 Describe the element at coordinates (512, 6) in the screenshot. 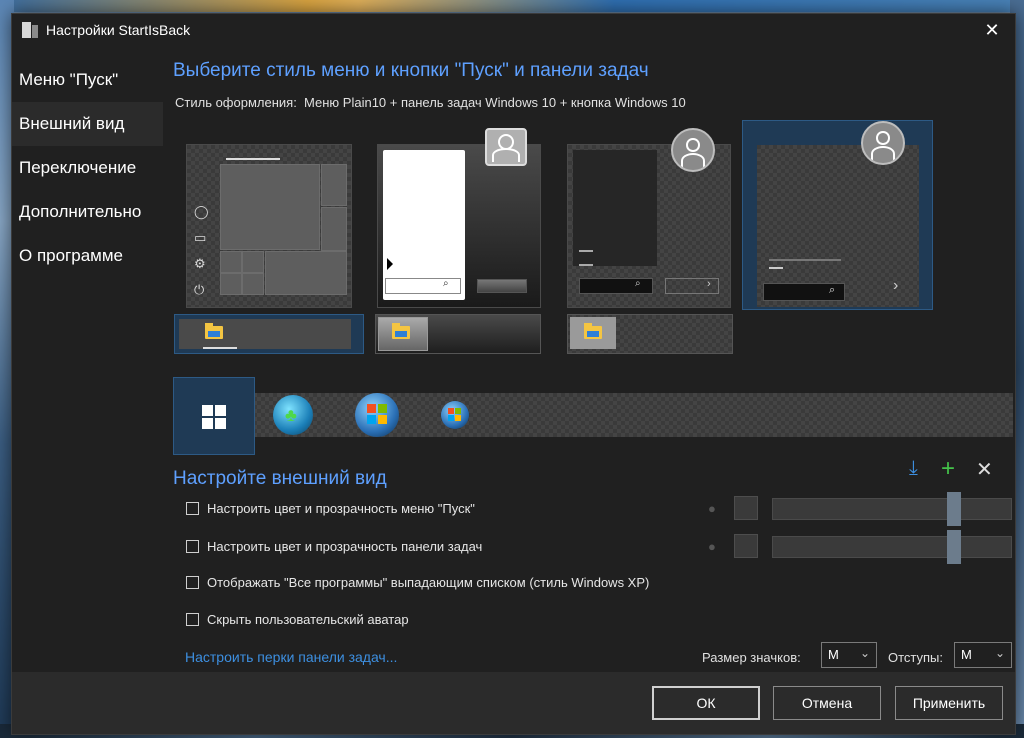

I see `desktop-icons-strip` at that location.